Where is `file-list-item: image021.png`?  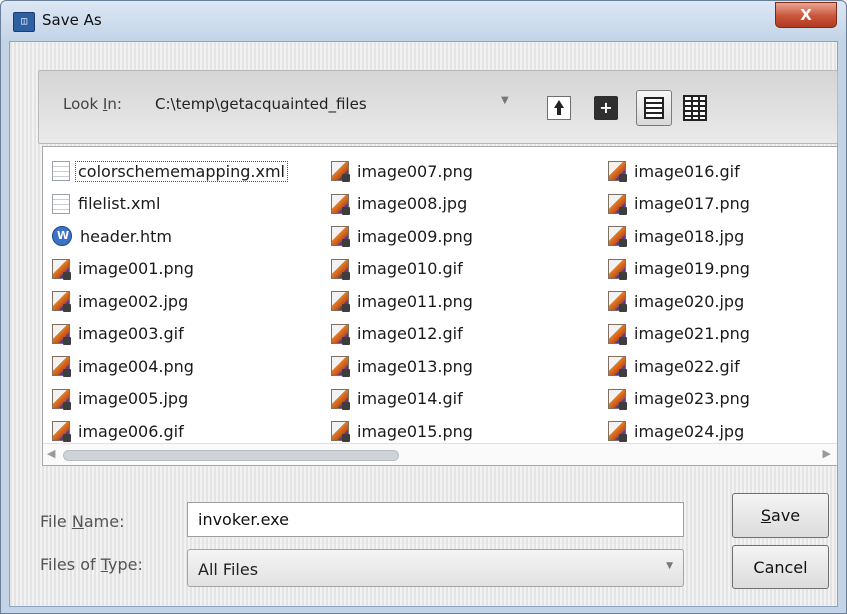
file-list-item: image021.png is located at coordinates (679, 334).